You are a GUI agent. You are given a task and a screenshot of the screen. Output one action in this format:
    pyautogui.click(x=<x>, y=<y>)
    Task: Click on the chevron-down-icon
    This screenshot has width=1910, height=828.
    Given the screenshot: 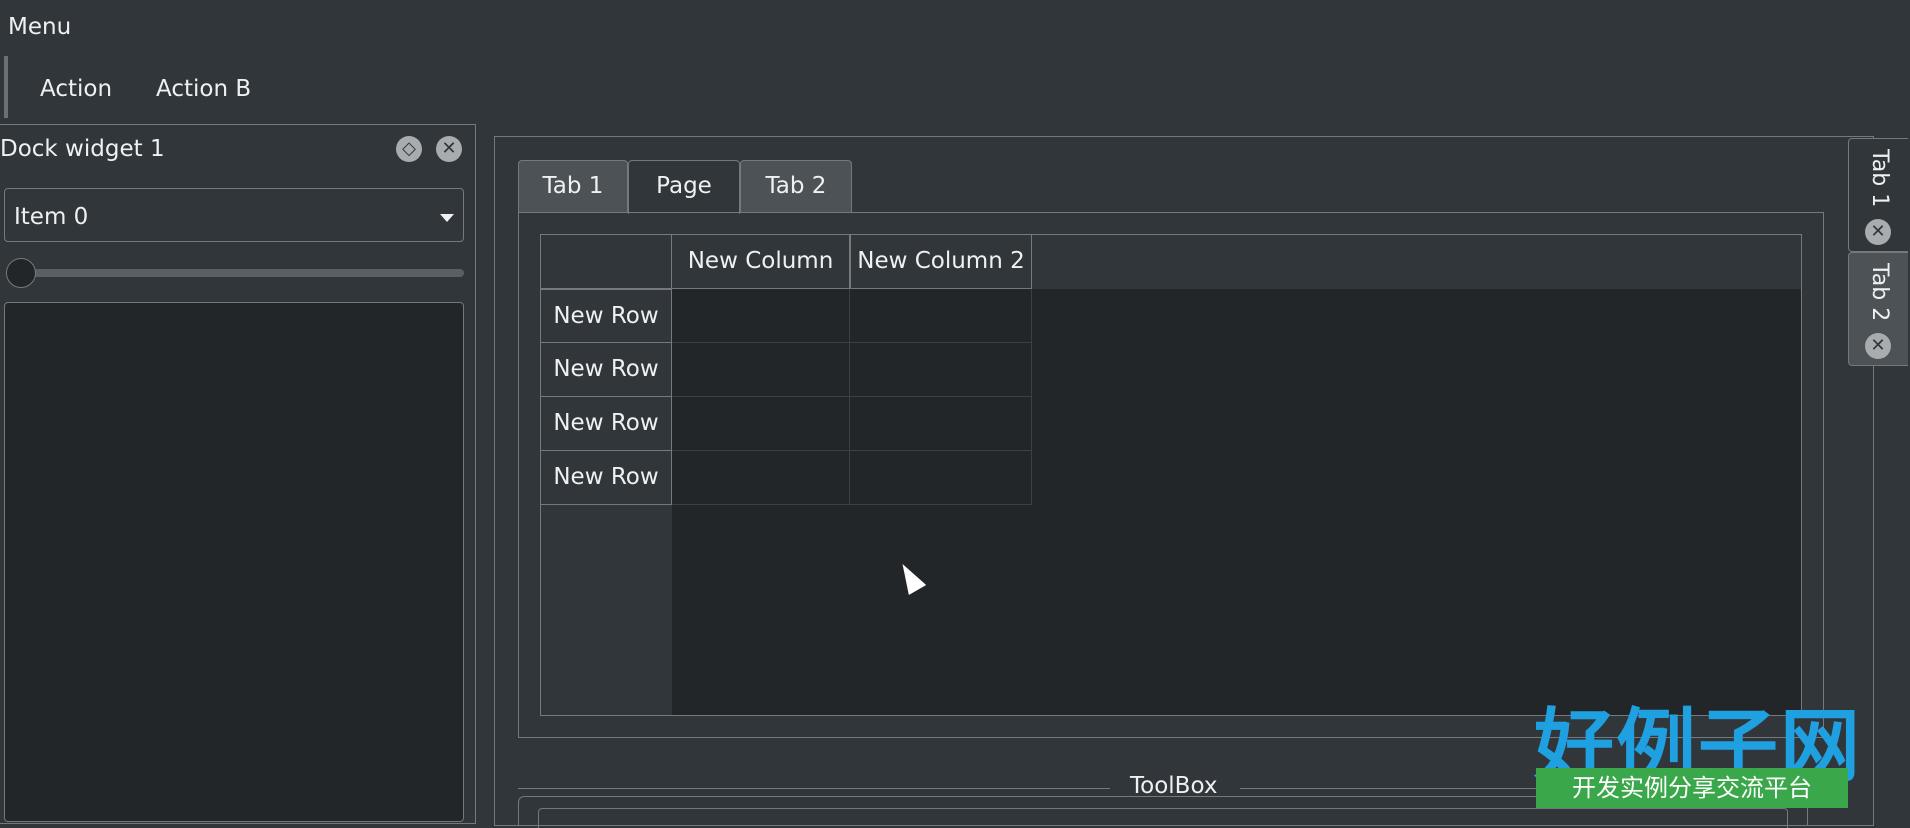 What is the action you would take?
    pyautogui.click(x=447, y=218)
    